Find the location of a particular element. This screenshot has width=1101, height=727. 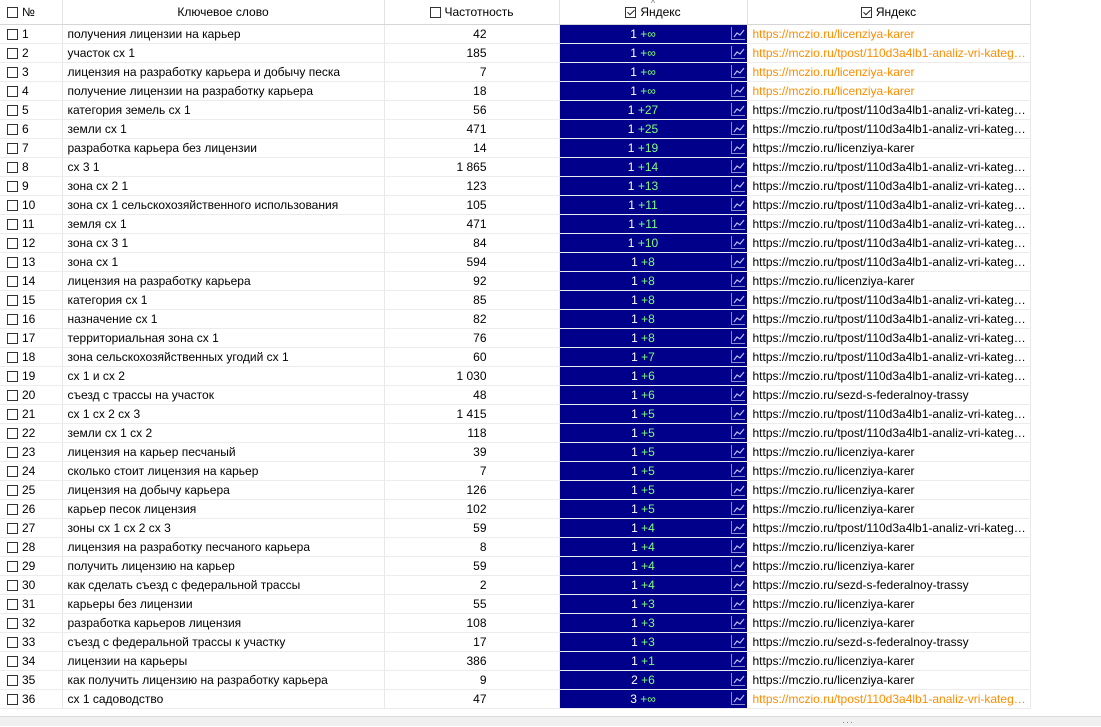

frequency-cell: 47 is located at coordinates (472, 699).